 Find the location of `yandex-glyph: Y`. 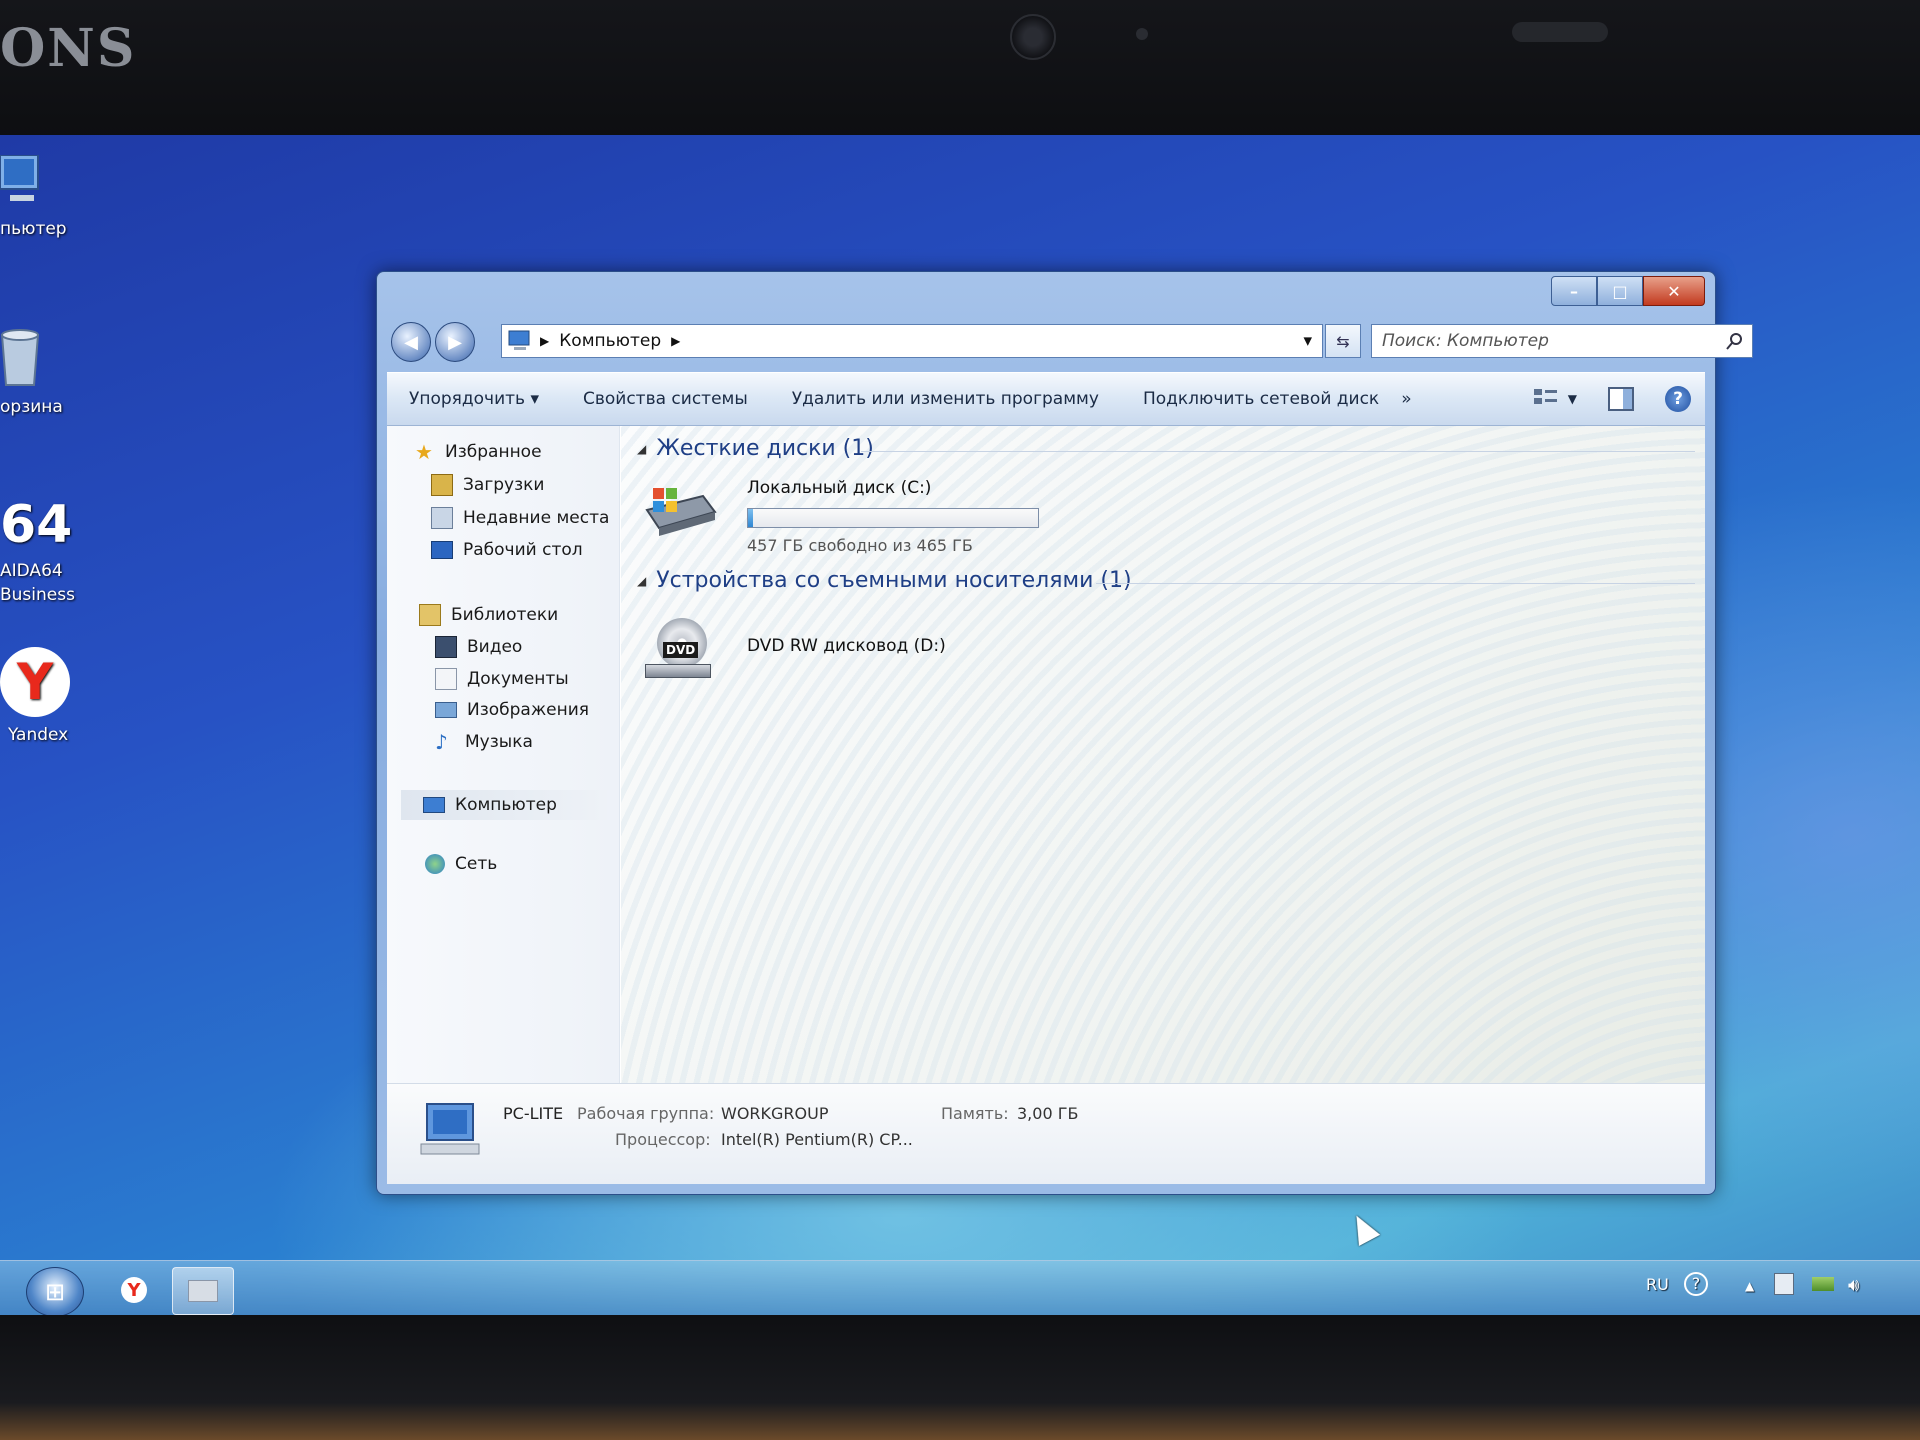

yandex-glyph: Y is located at coordinates (35, 682).